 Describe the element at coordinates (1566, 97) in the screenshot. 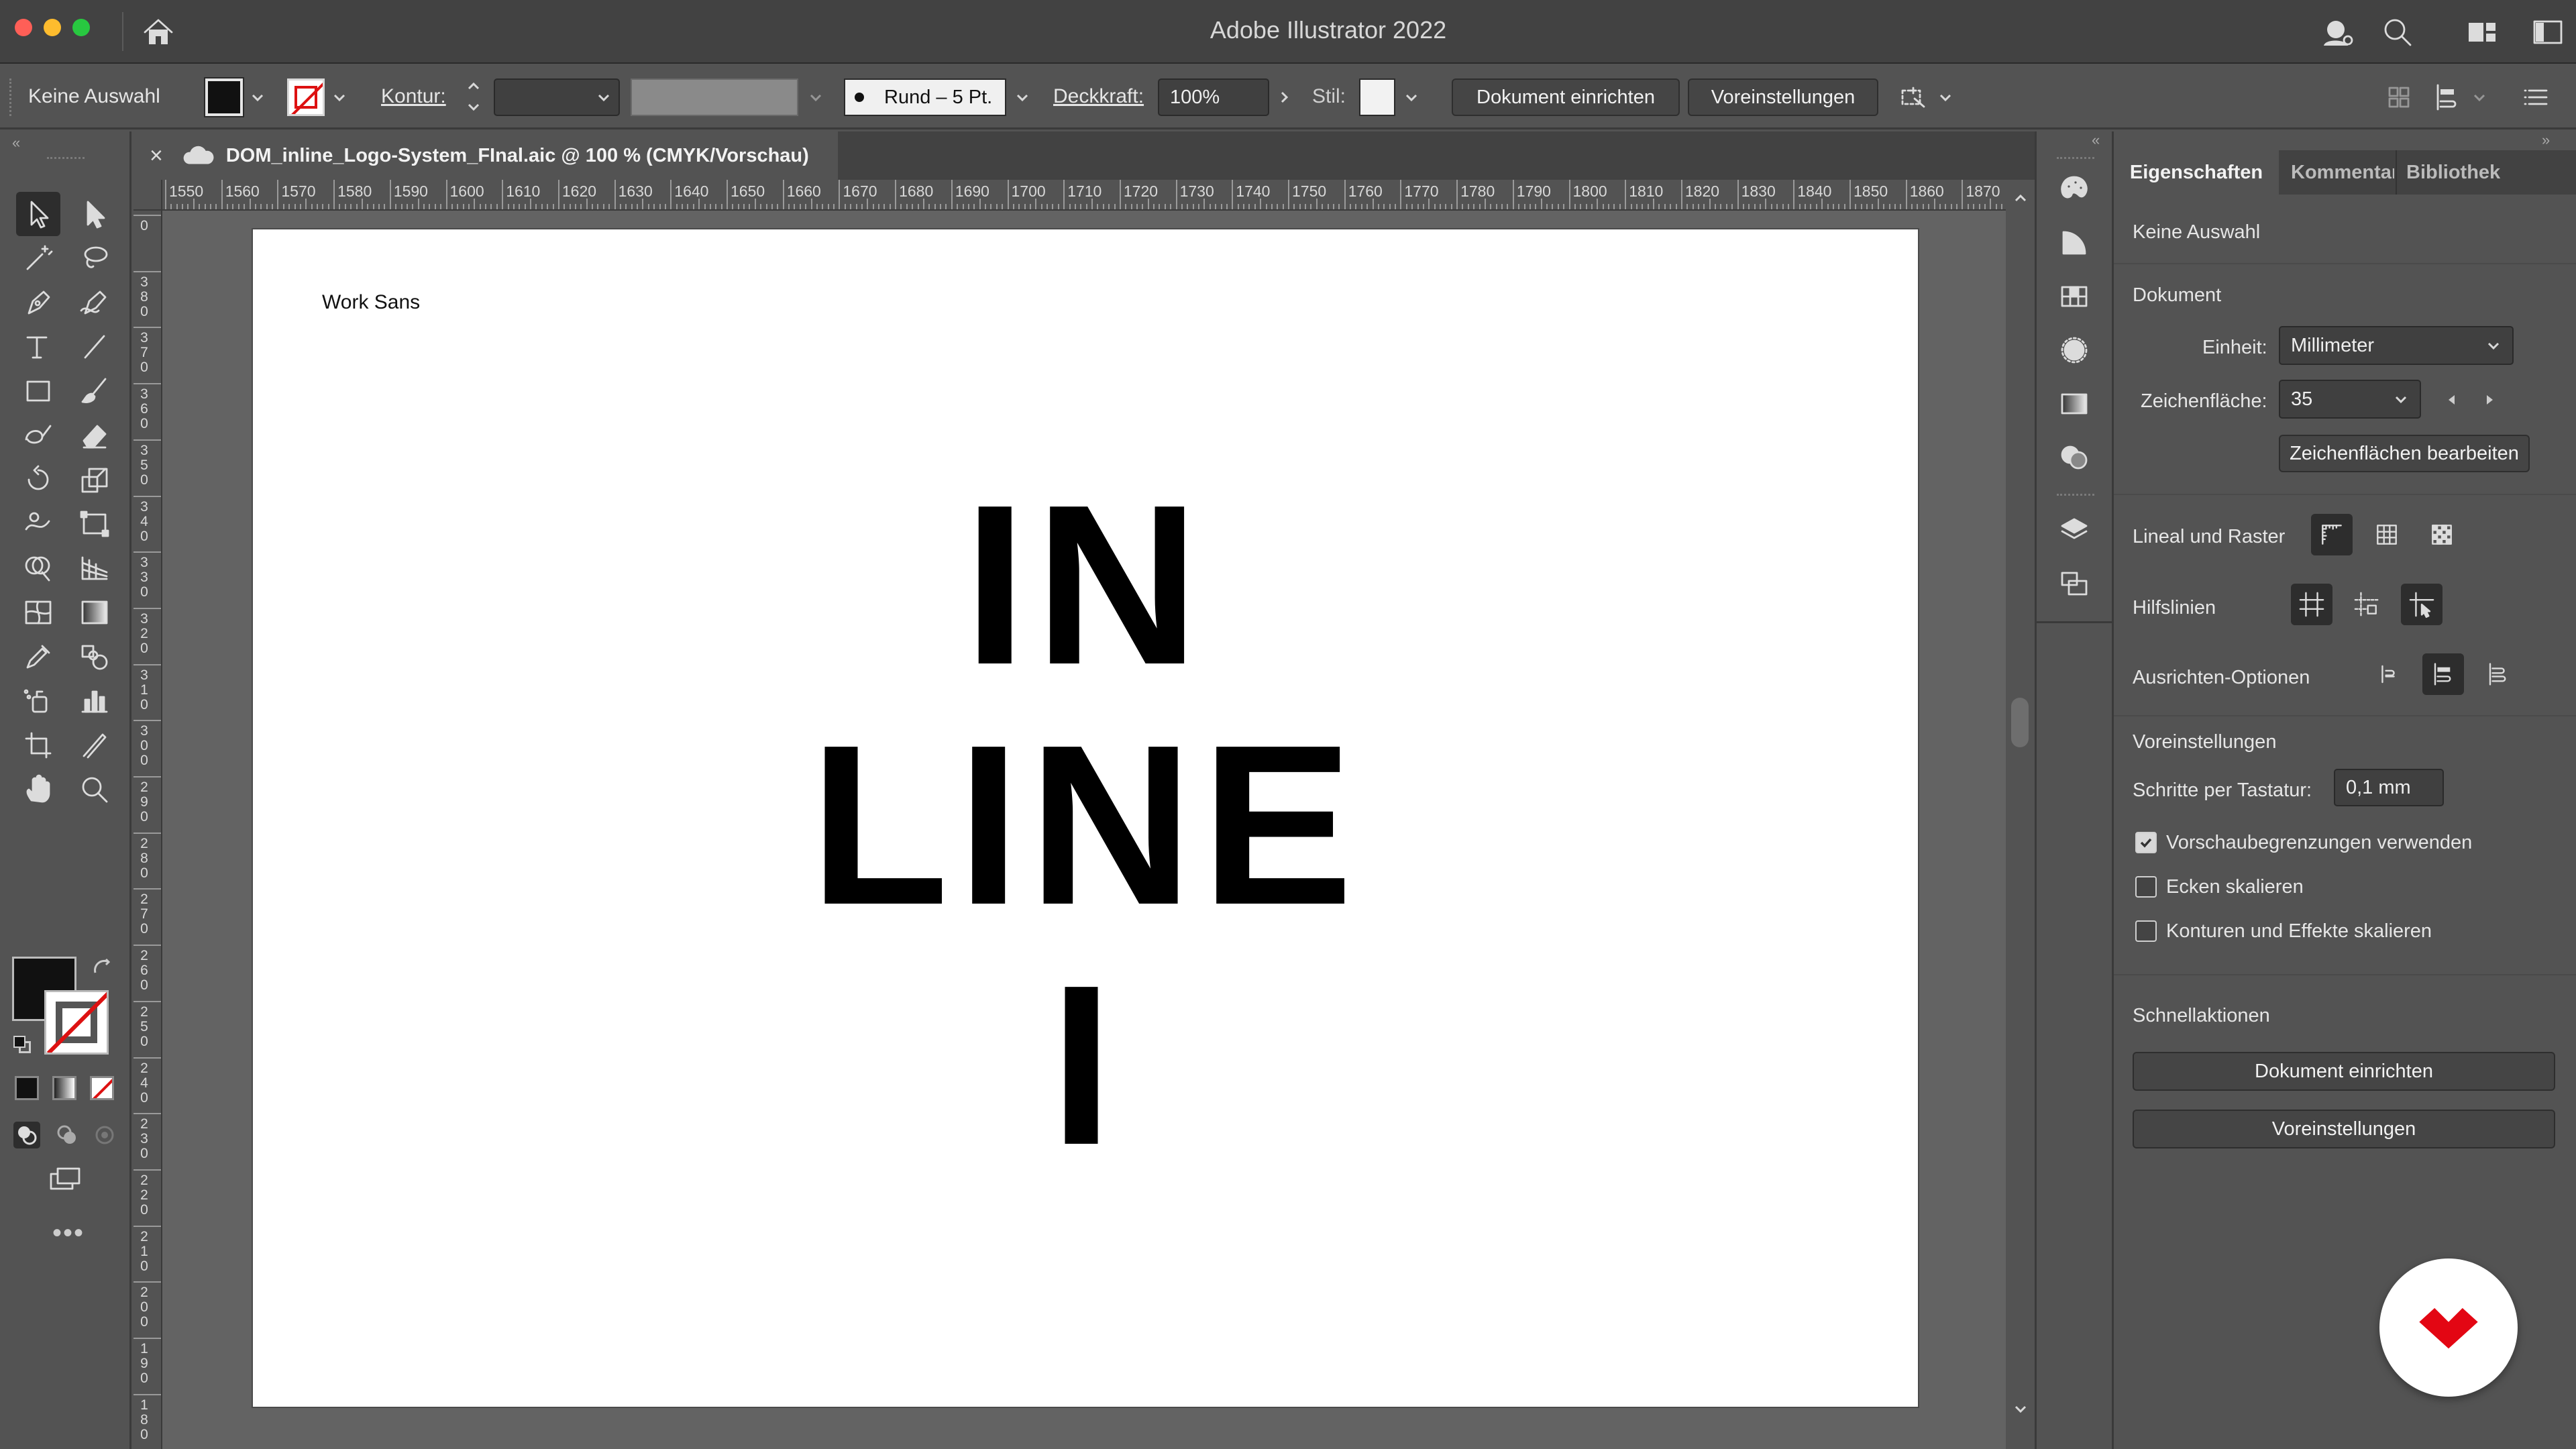

I see `document-setup-button: Dokument einrichten` at that location.